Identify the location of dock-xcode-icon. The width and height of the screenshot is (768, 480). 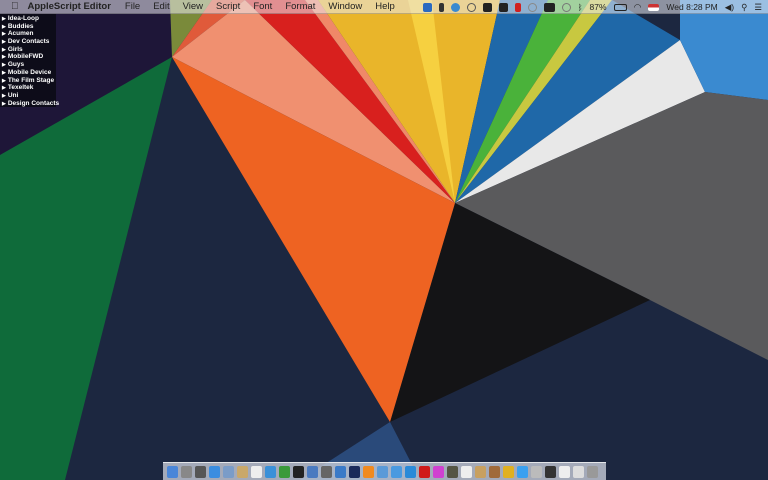
(382, 471).